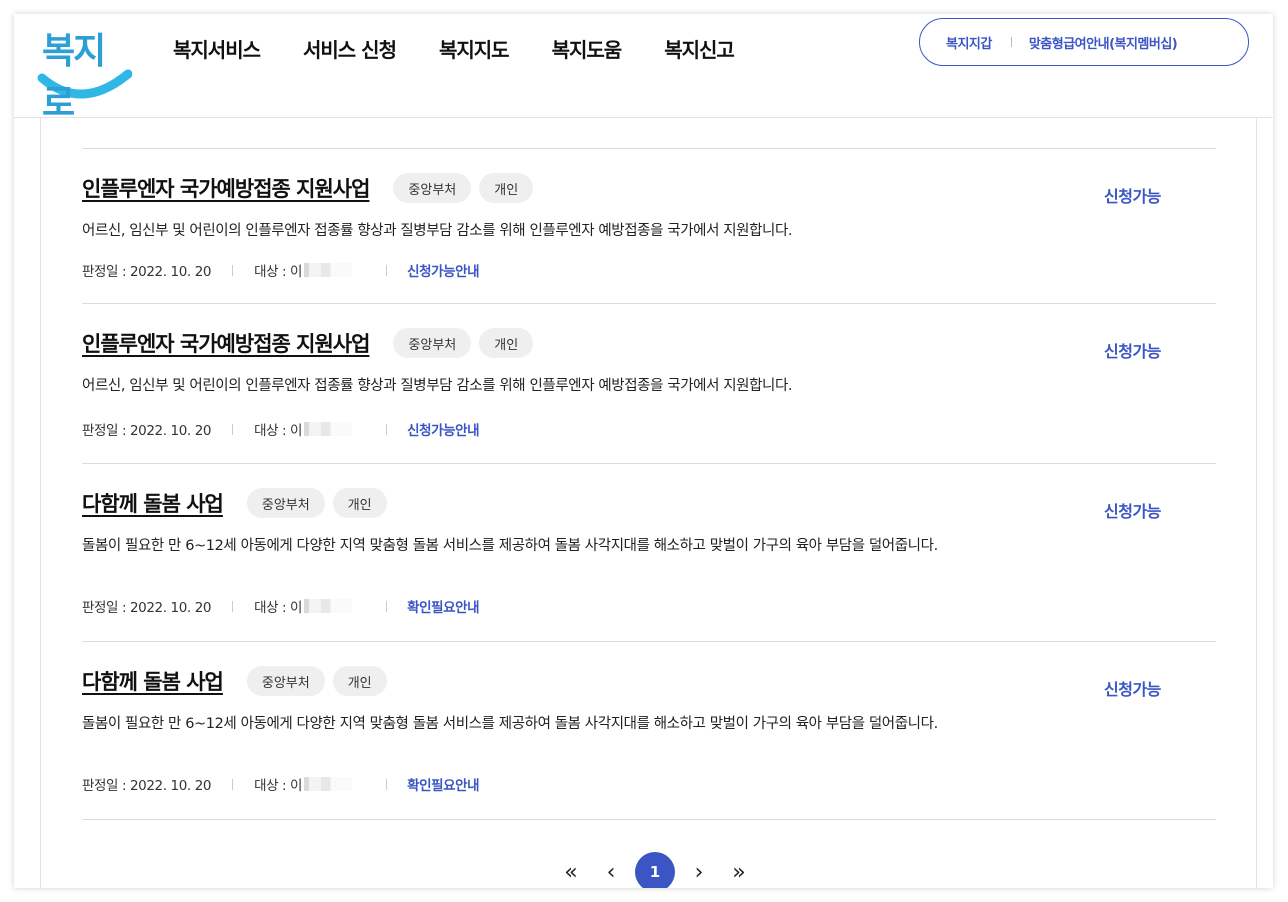  Describe the element at coordinates (1011, 42) in the screenshot. I see `util-divider` at that location.